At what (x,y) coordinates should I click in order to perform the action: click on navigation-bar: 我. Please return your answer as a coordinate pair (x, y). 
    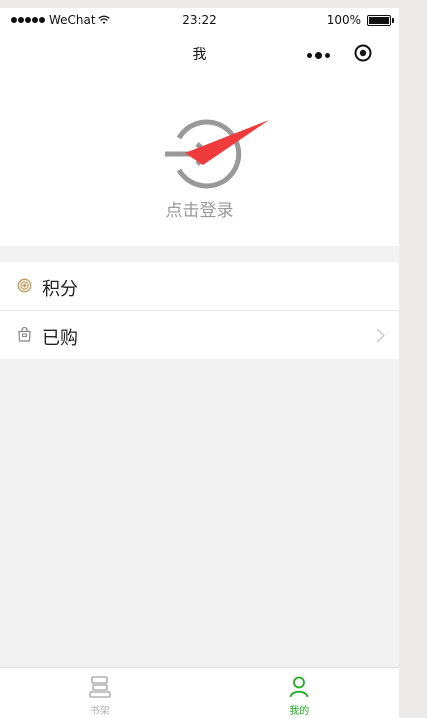
    Looking at the image, I should click on (199, 54).